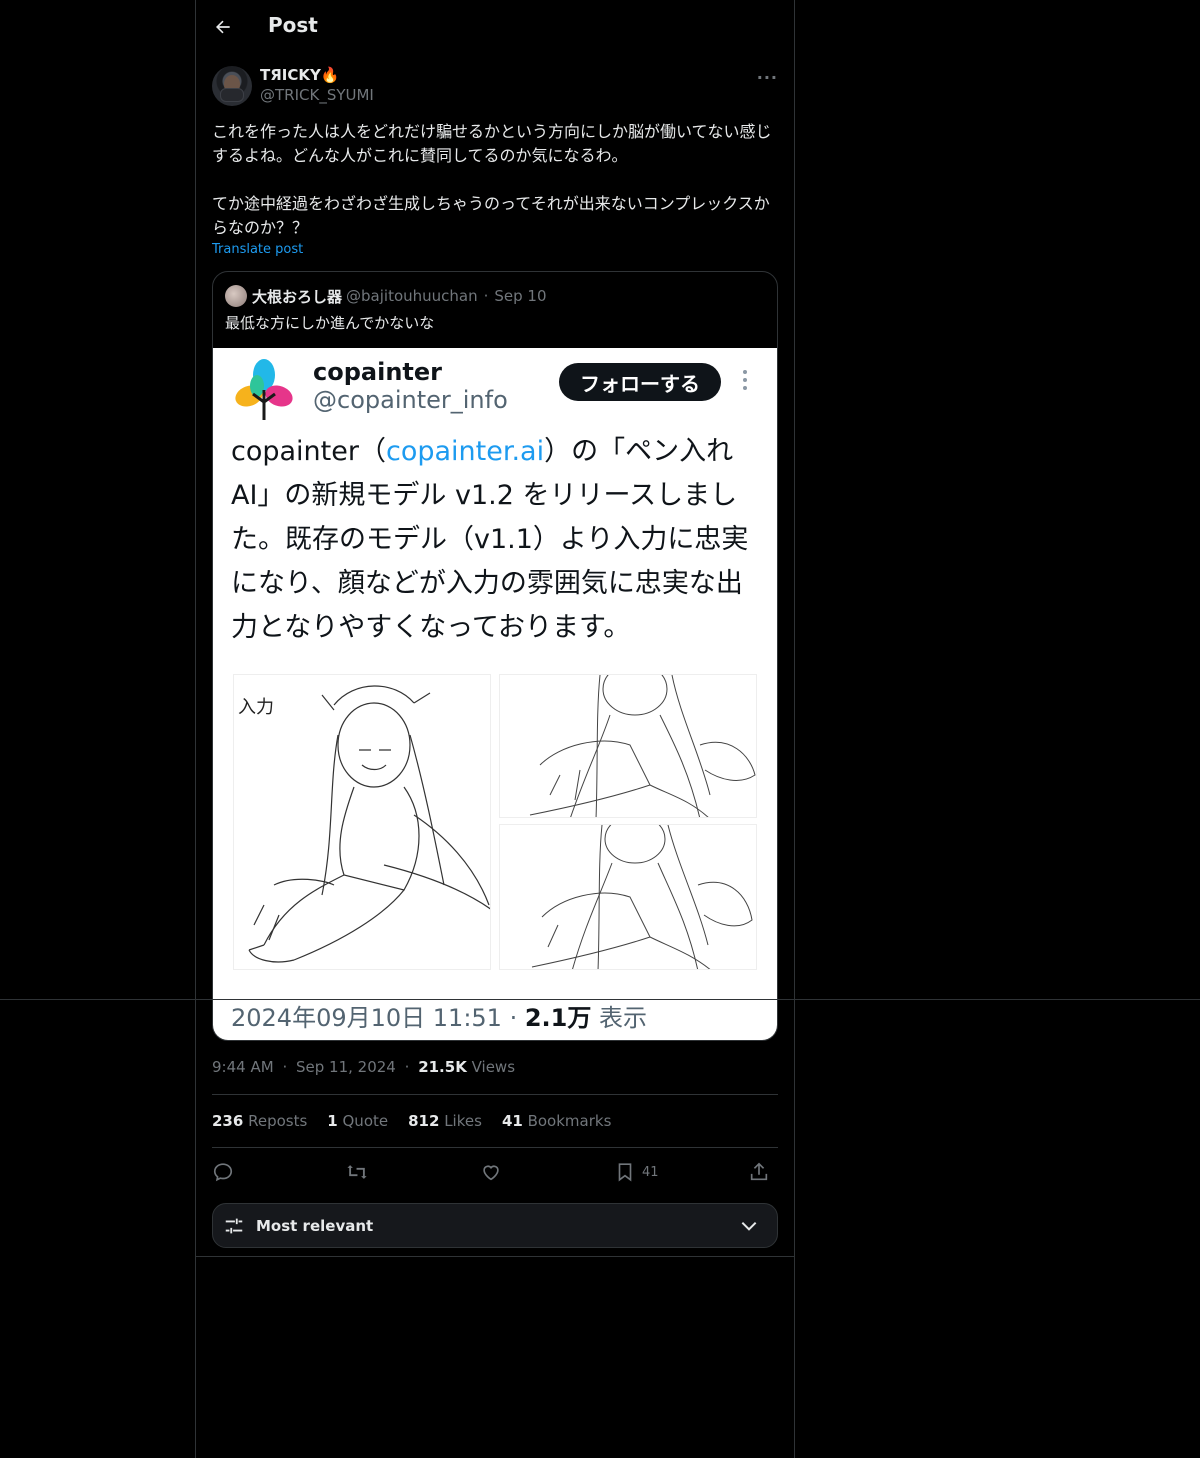 The image size is (1200, 1458). Describe the element at coordinates (600, 999) in the screenshot. I see `horizontal-guide-line` at that location.